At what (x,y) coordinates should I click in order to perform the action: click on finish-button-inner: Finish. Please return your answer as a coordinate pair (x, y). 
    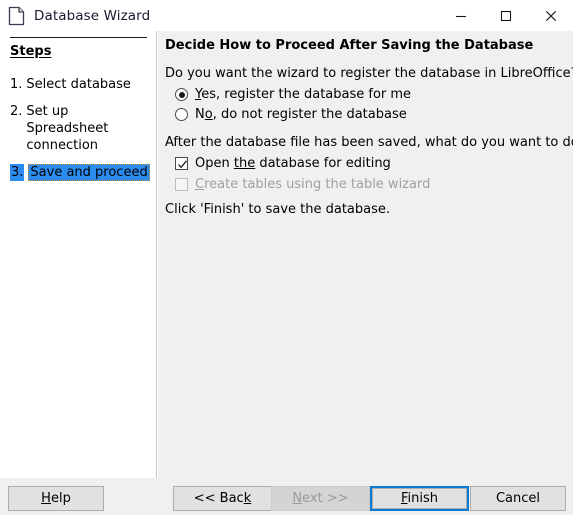
    Looking at the image, I should click on (419, 498).